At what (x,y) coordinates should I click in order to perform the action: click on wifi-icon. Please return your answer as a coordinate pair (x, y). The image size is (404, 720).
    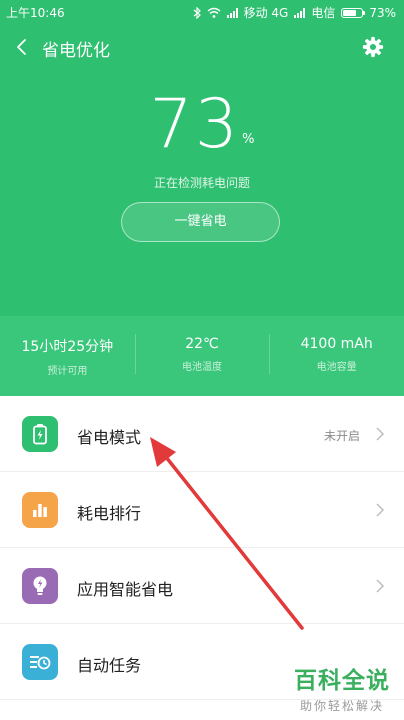
    Looking at the image, I should click on (214, 12).